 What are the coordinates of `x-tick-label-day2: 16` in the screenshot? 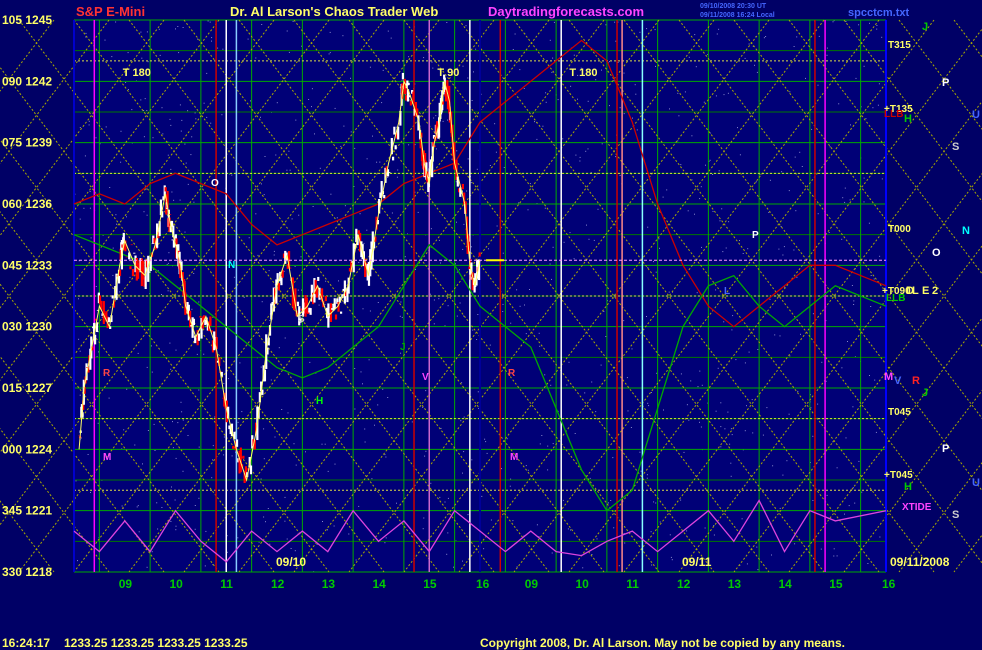 It's located at (889, 584).